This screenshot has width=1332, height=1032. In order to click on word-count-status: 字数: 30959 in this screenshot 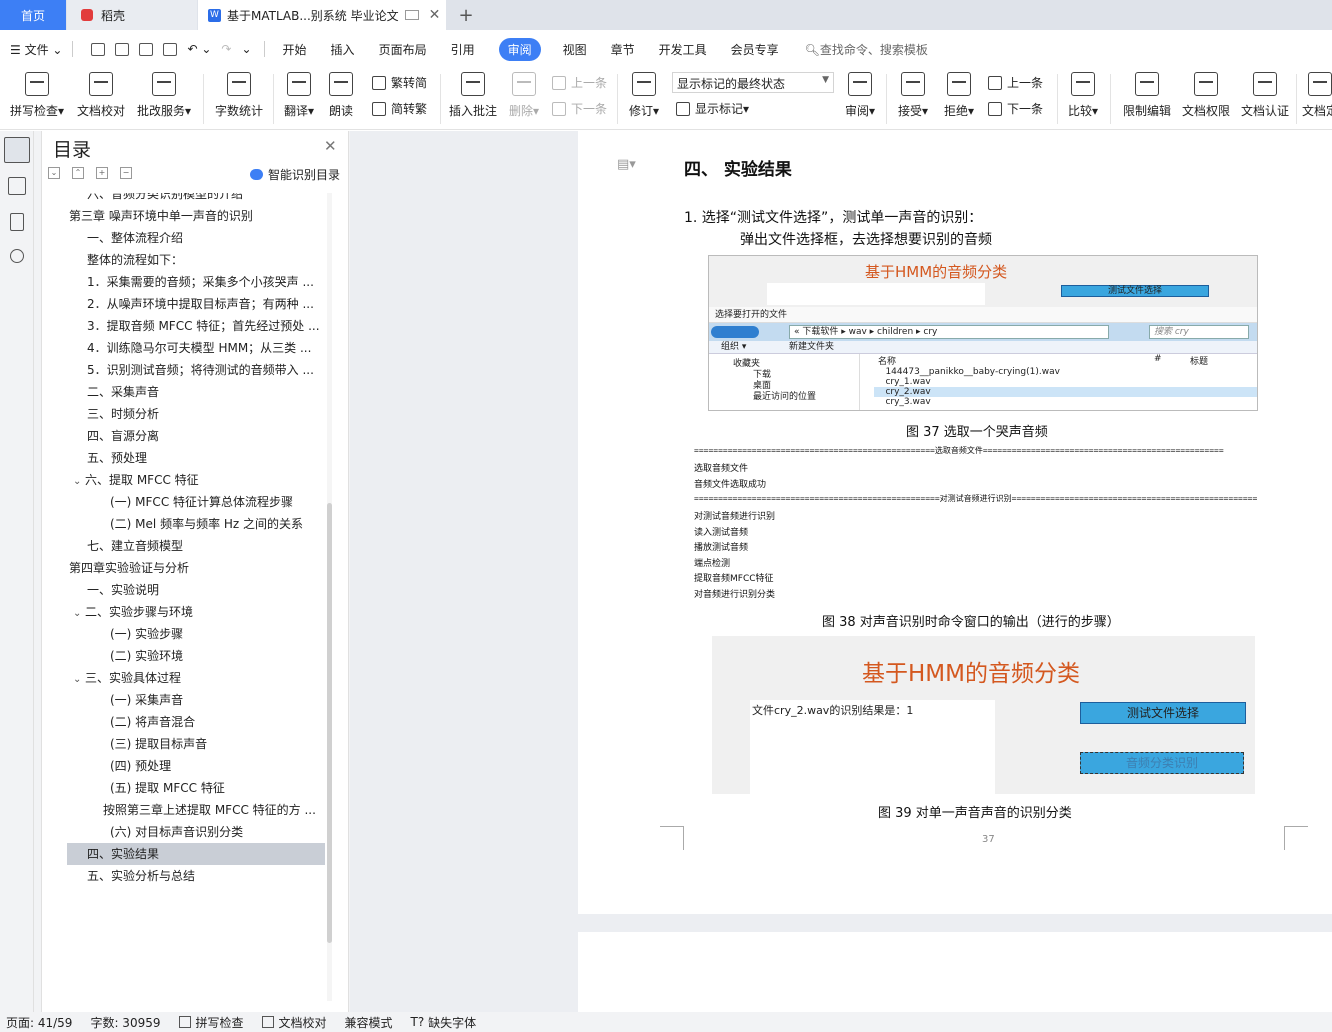, I will do `click(125, 1022)`.